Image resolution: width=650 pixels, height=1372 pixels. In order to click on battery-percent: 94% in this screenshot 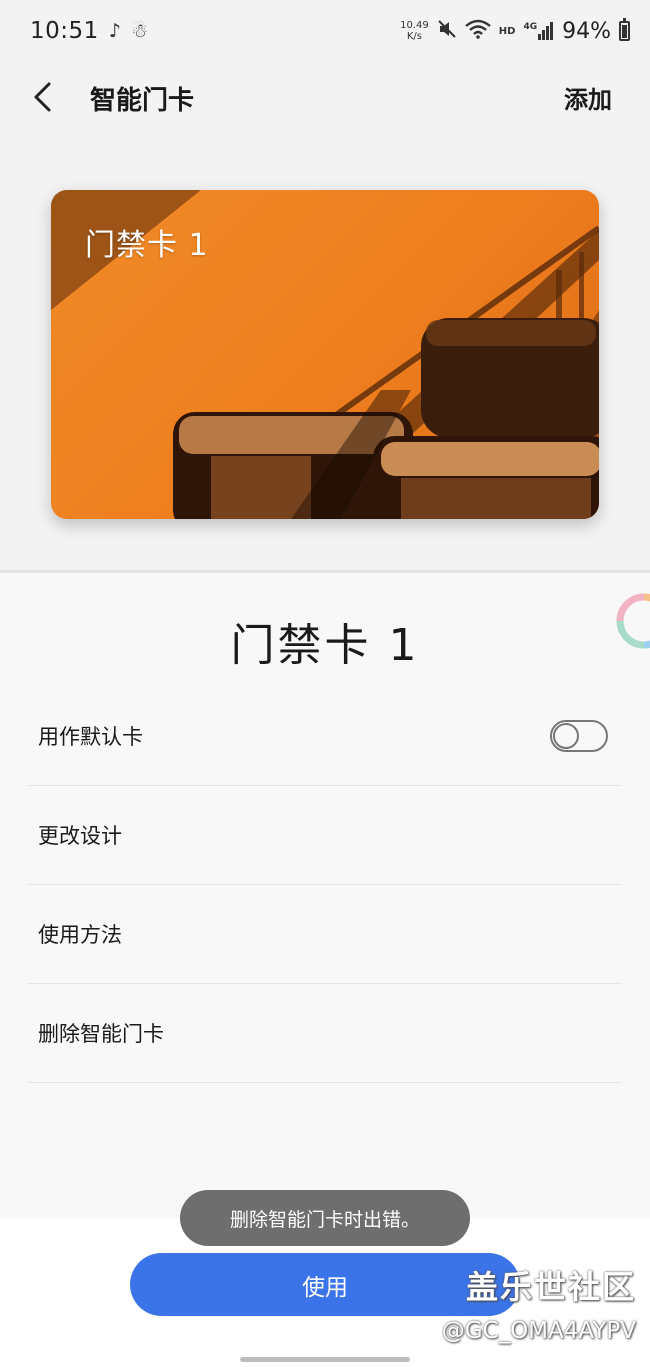, I will do `click(586, 31)`.